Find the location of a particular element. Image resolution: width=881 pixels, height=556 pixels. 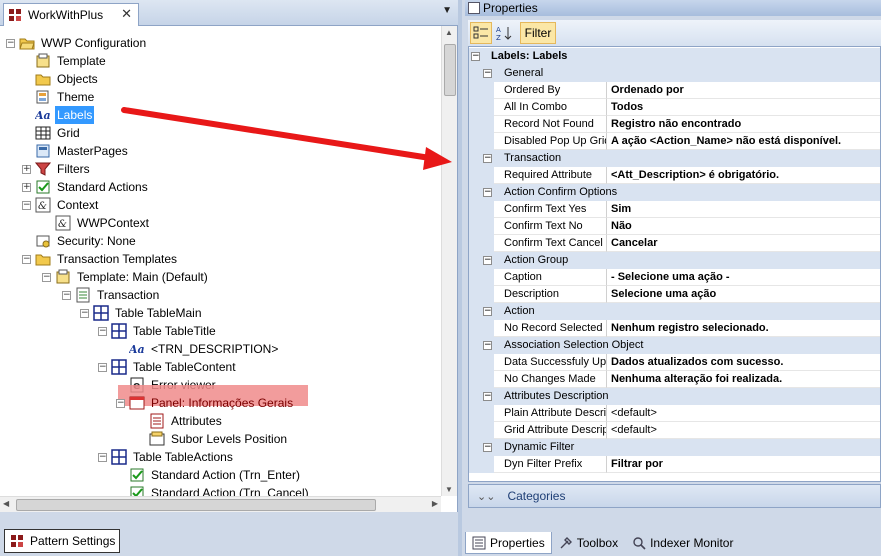

property-row: Caption - Selecione uma ação - is located at coordinates (674, 277).